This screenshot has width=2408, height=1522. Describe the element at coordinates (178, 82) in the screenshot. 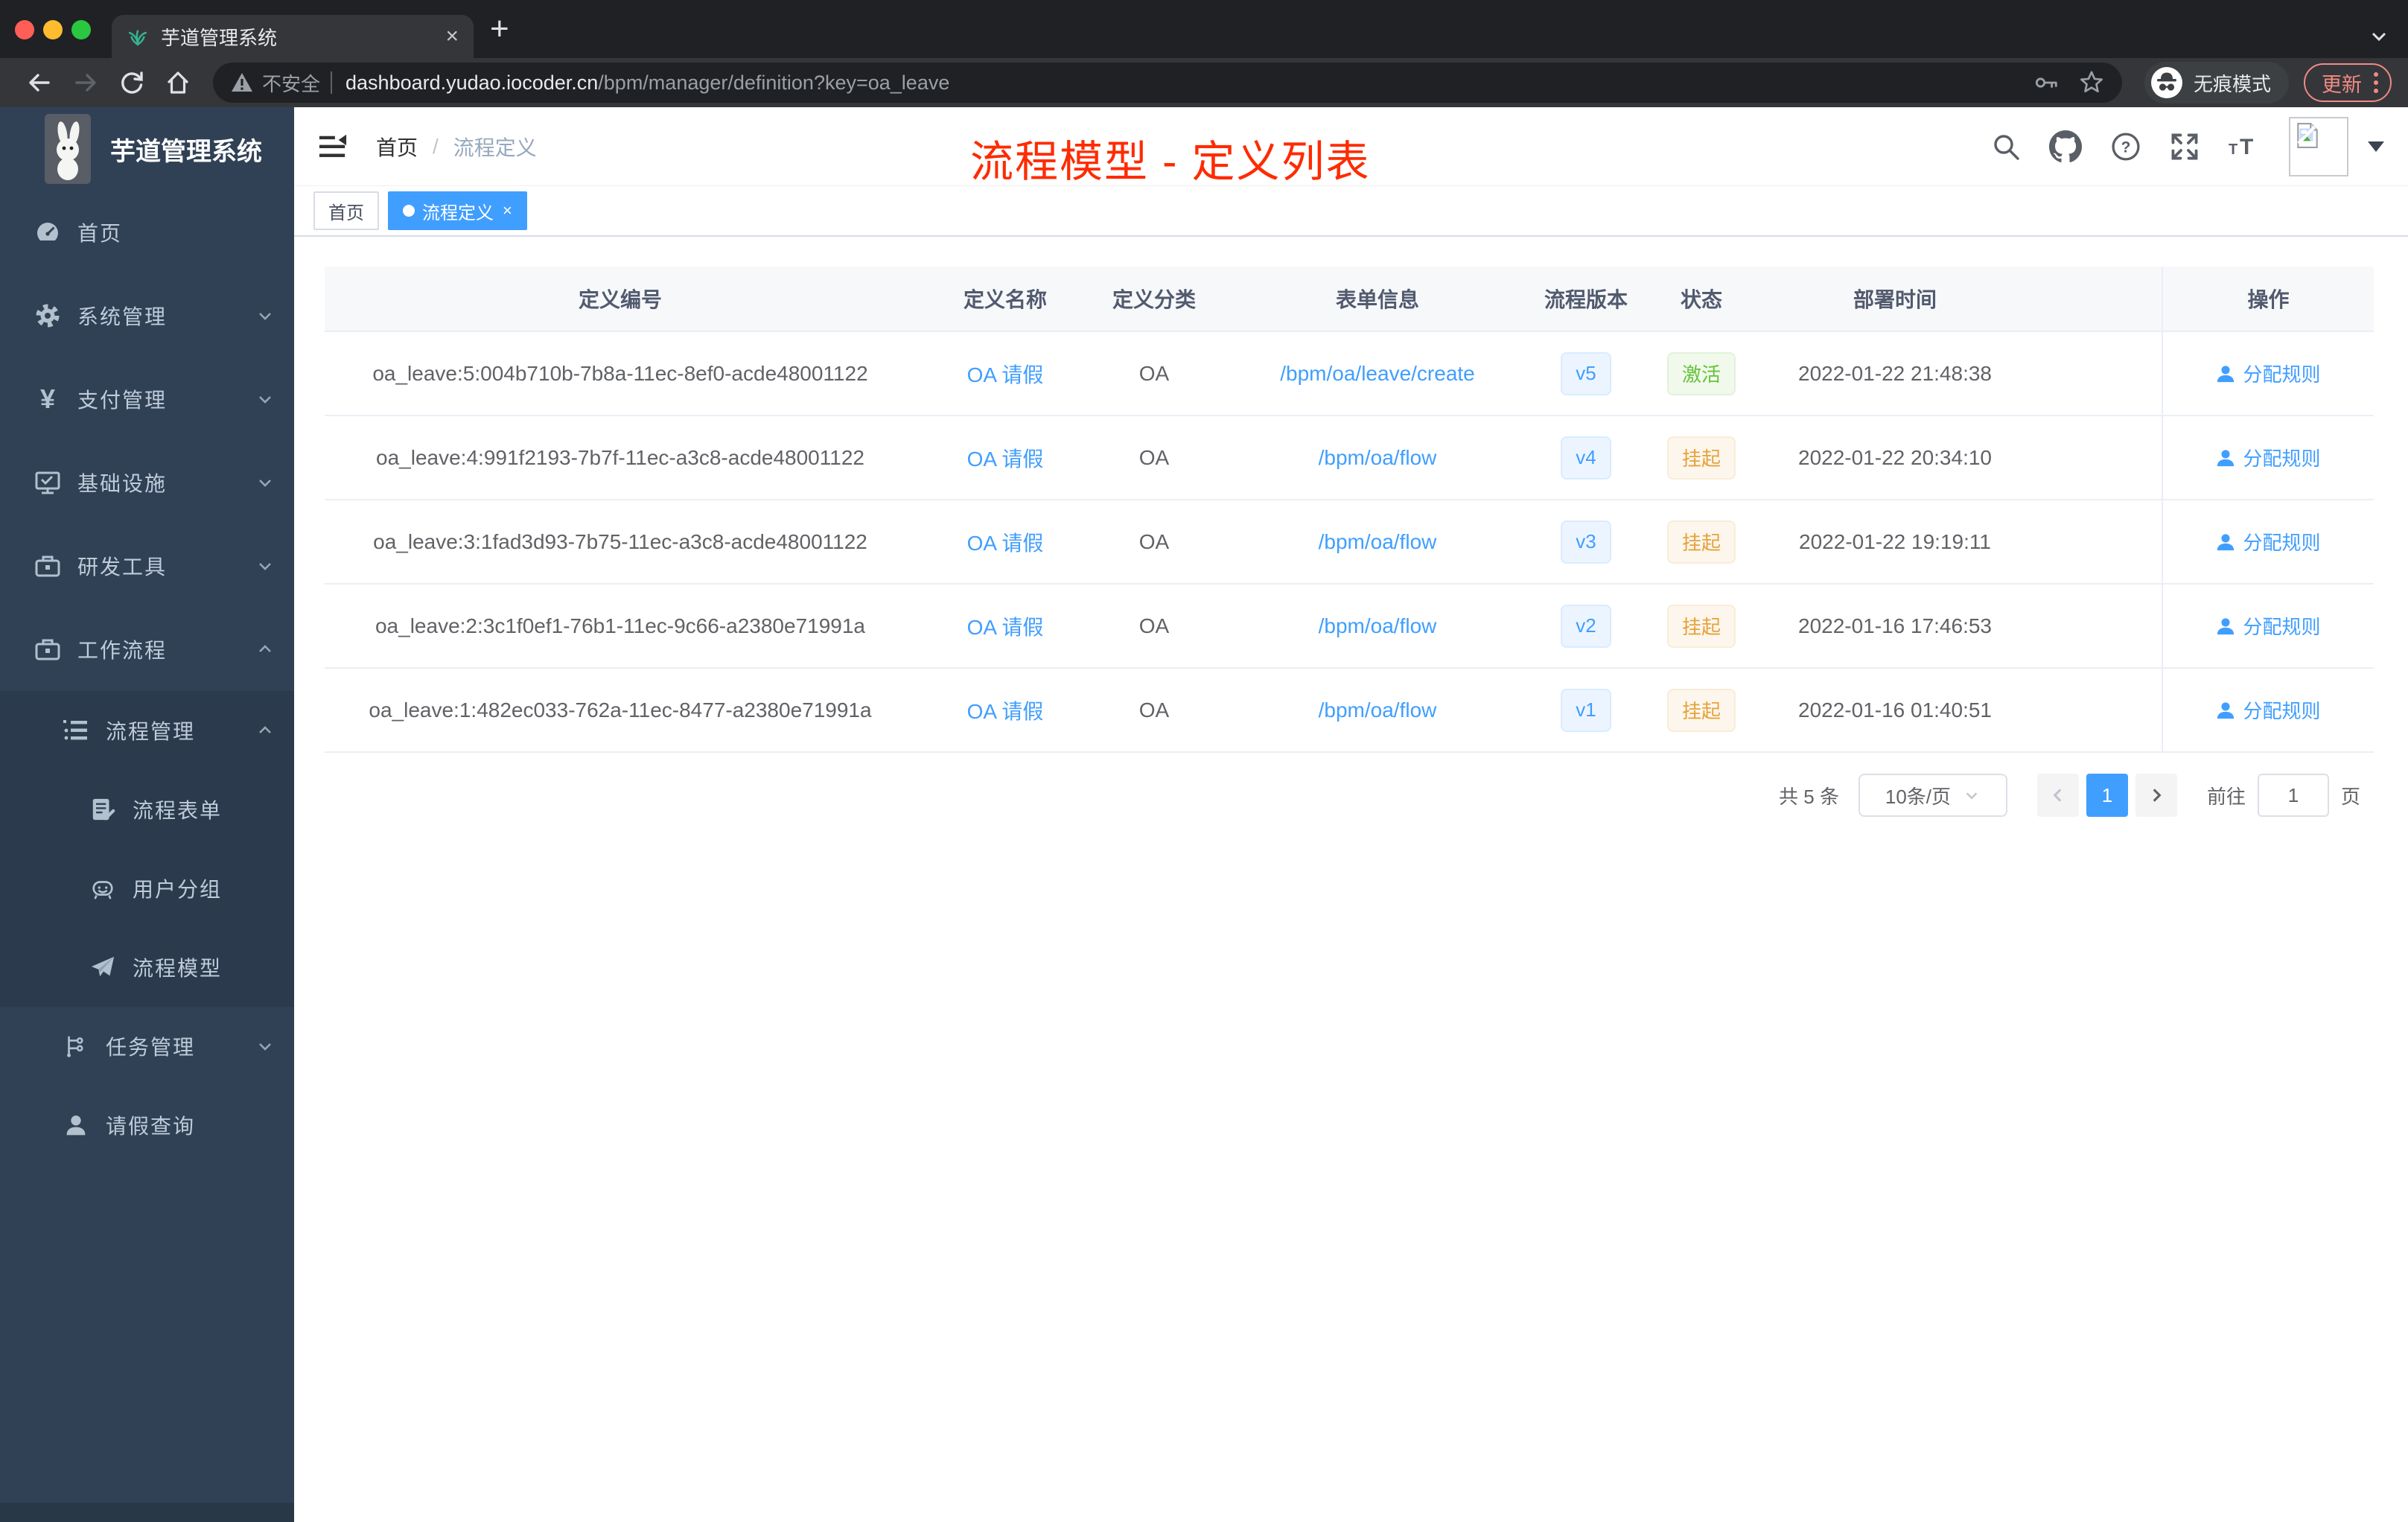

I see `home-icon` at that location.